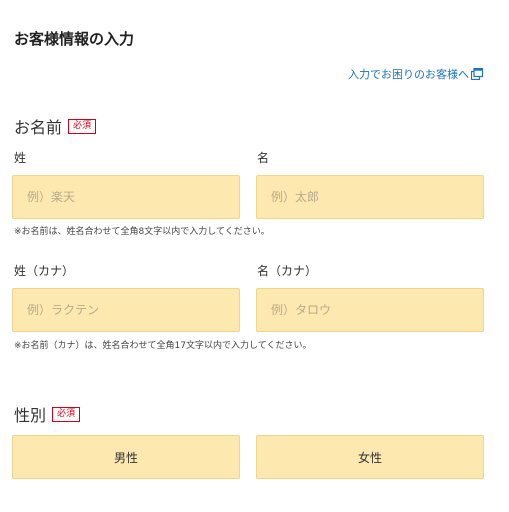  Describe the element at coordinates (370, 197) in the screenshot. I see `first-name-input` at that location.